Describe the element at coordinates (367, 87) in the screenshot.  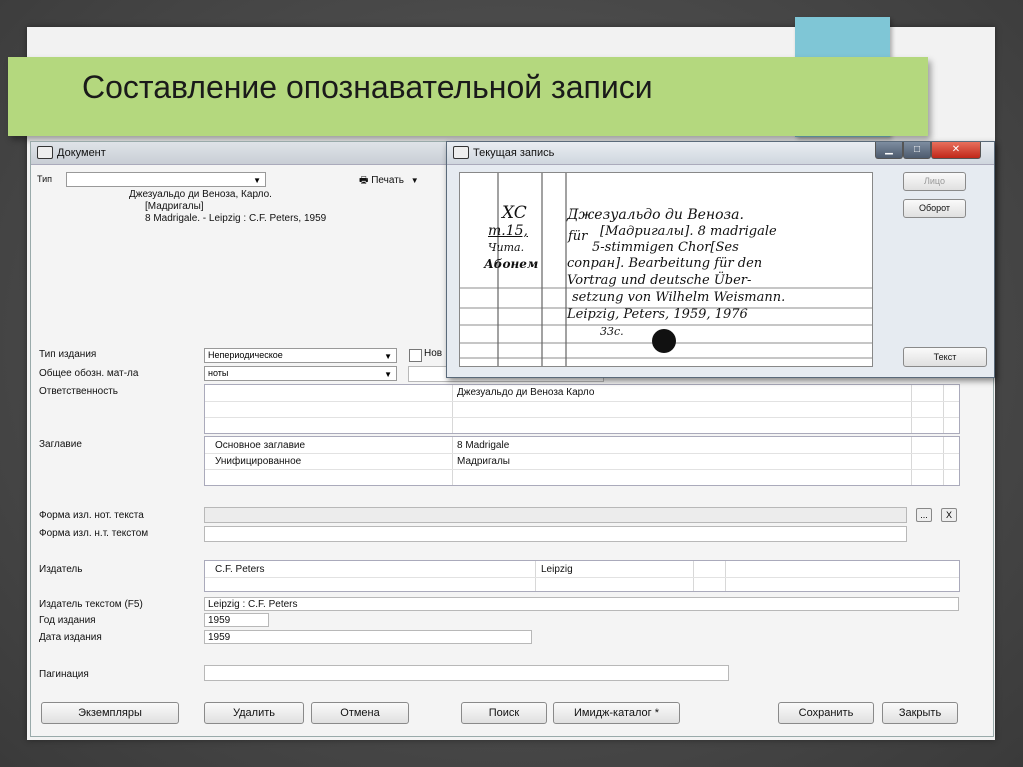
I see `slide-title: Составление опознавательной записи` at that location.